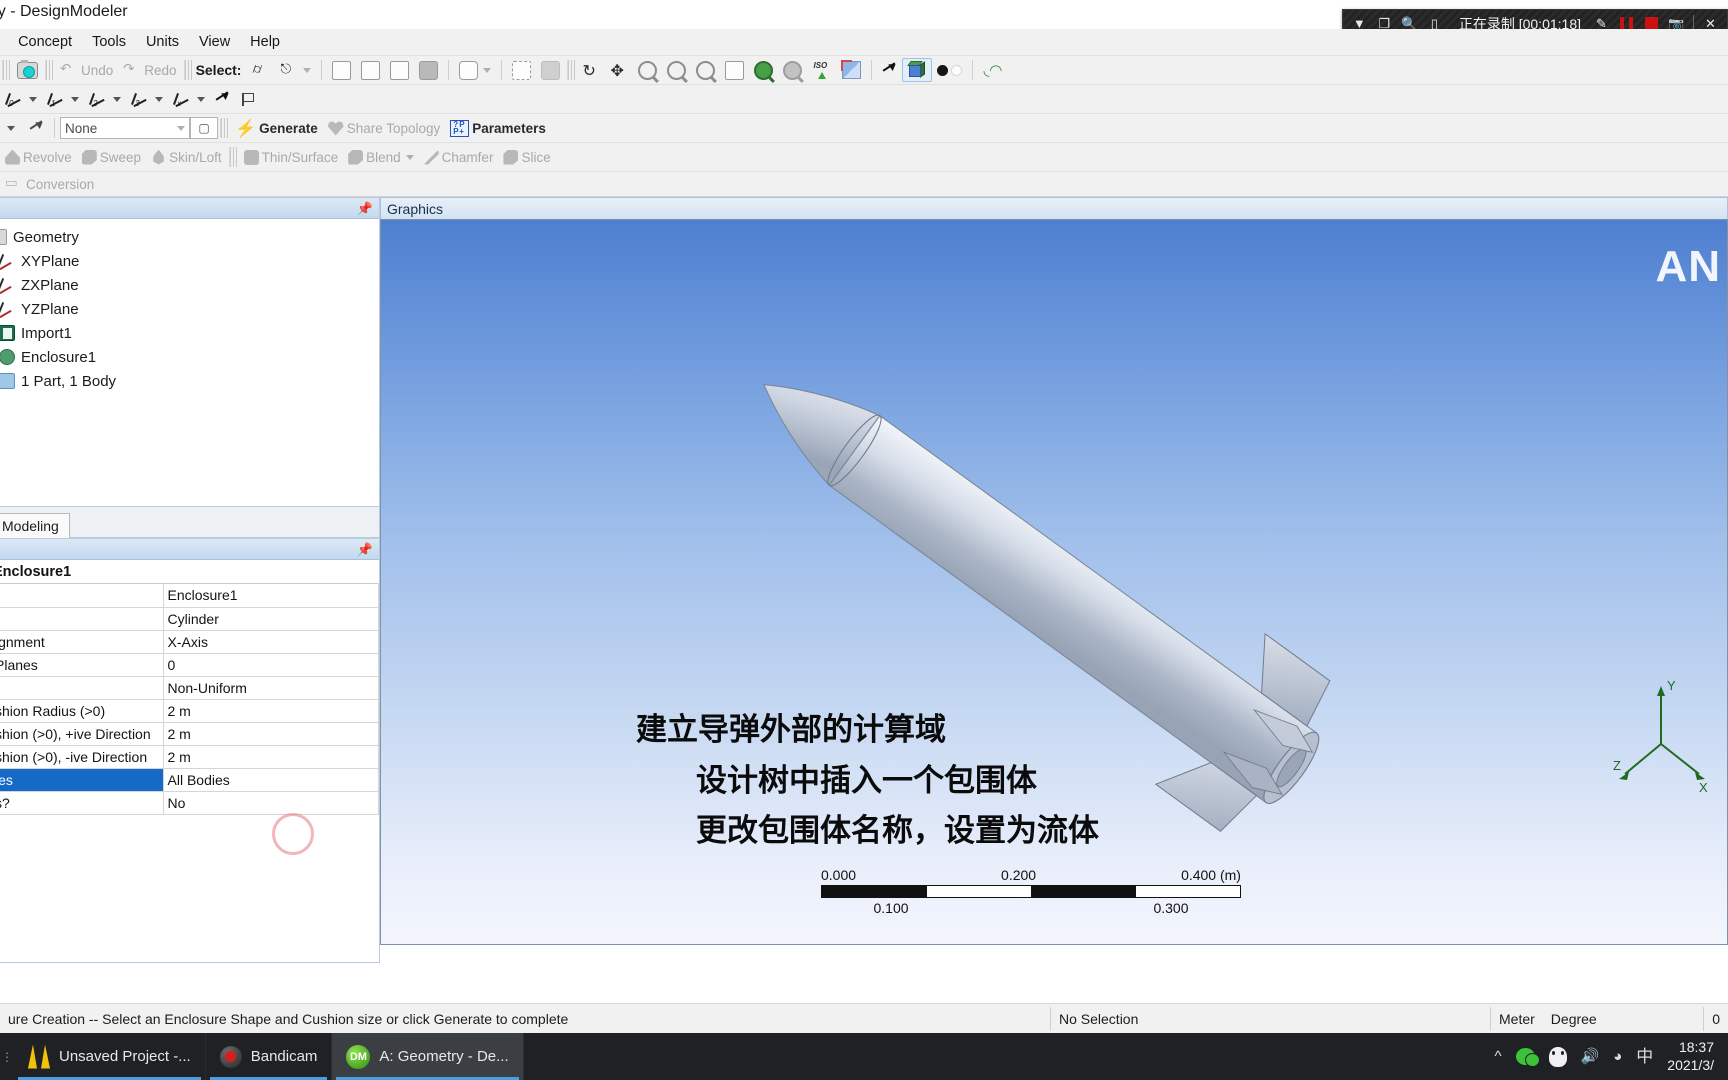 The image size is (1728, 1080). What do you see at coordinates (189, 261) in the screenshot?
I see `tree-node-xyplane: XYPlane` at bounding box center [189, 261].